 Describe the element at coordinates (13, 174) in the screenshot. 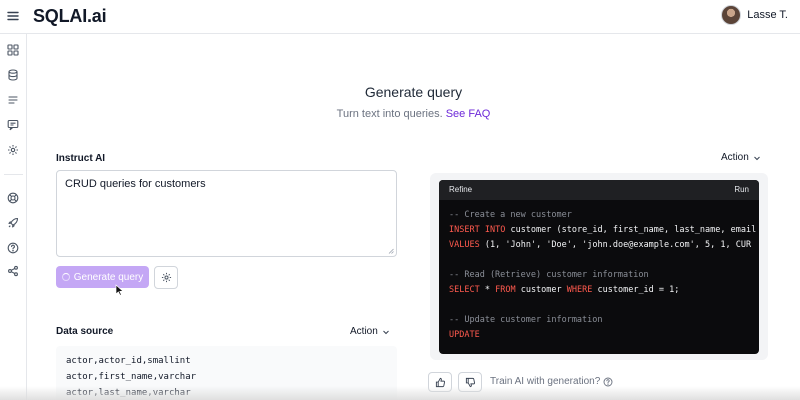

I see `sidebar-divider` at that location.